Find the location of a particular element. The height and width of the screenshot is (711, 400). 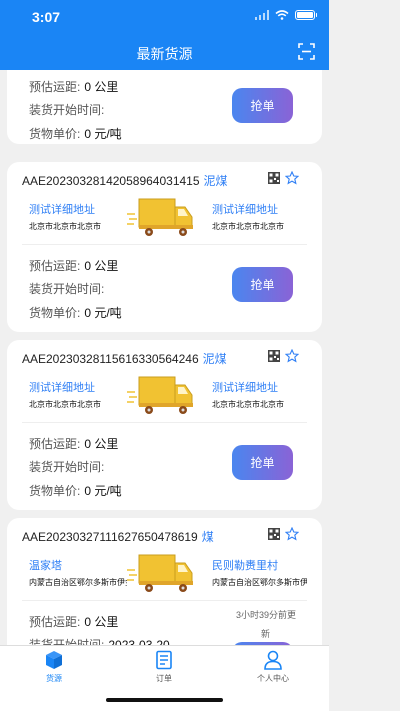

cellular-signal-icon is located at coordinates (262, 15).